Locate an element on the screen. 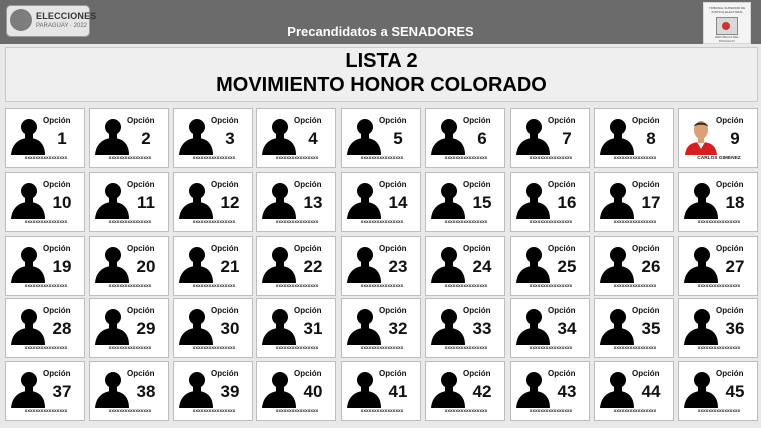  option-number: 23 is located at coordinates (398, 266).